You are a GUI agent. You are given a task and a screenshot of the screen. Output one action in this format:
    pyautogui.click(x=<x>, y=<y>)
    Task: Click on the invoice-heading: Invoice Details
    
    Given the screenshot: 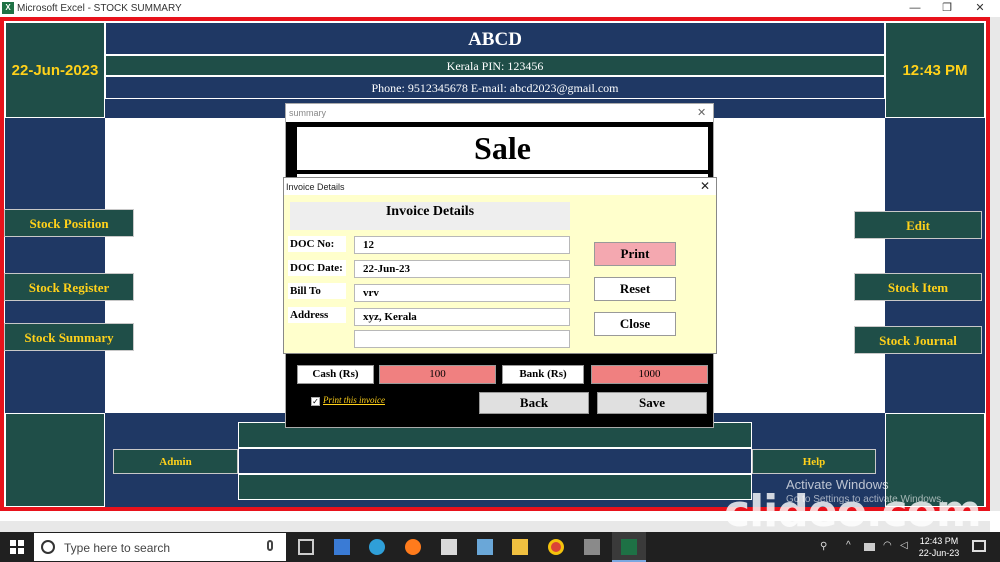 What is the action you would take?
    pyautogui.click(x=430, y=216)
    